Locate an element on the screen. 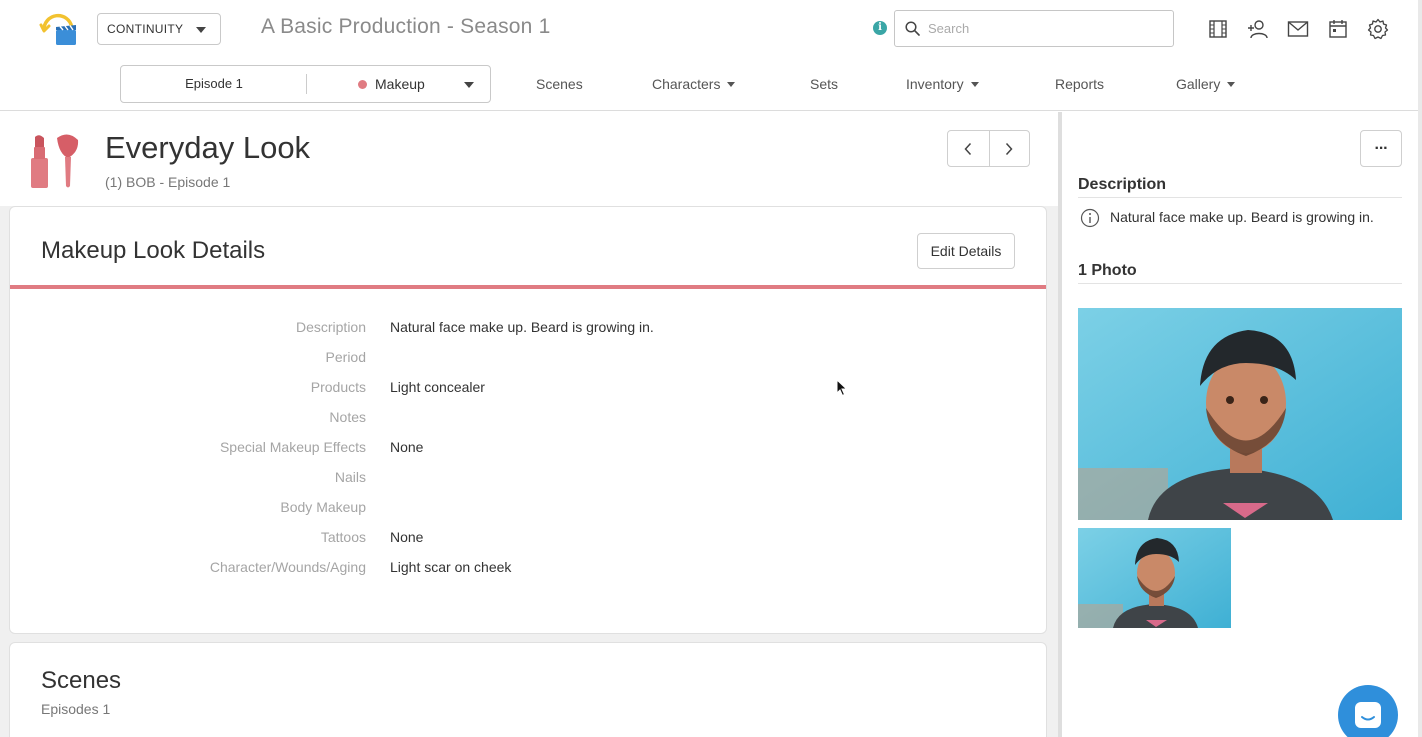 This screenshot has height=737, width=1422. photo-thumbnail is located at coordinates (1154, 578).